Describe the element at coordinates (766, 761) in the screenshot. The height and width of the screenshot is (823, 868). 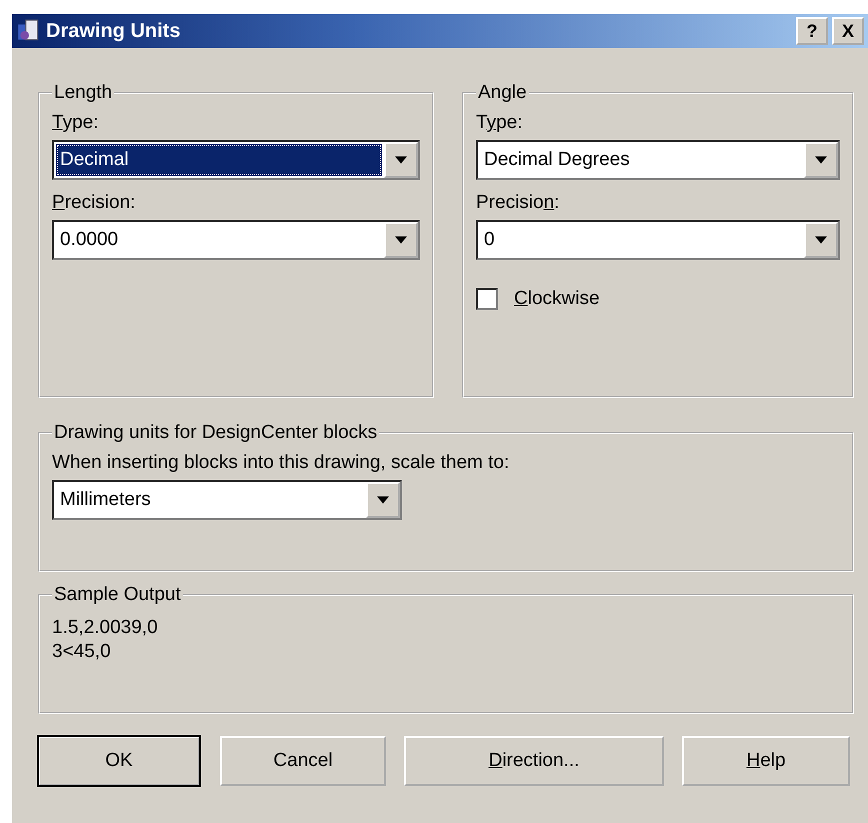
I see `dialog-button: Help` at that location.